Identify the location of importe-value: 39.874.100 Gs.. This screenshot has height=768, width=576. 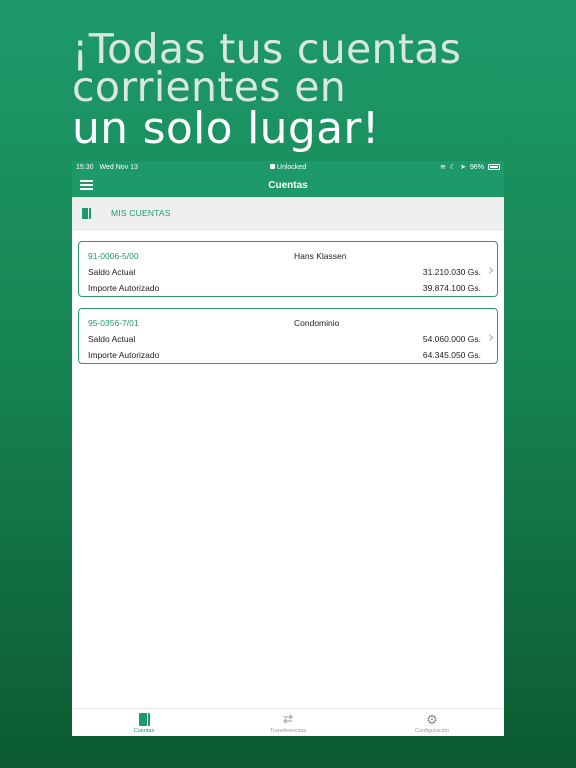
(451, 288).